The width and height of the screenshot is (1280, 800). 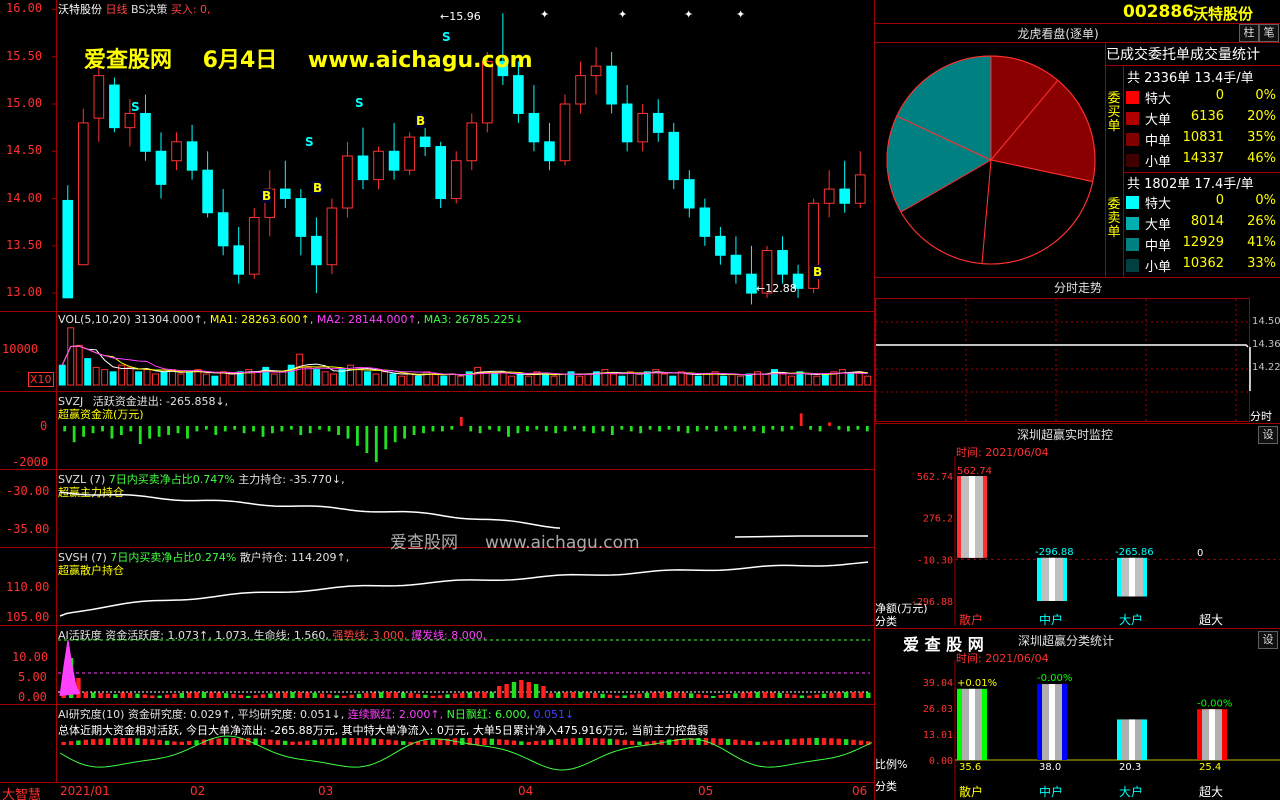 I want to click on class-xlabel: 分类, so click(x=886, y=786).